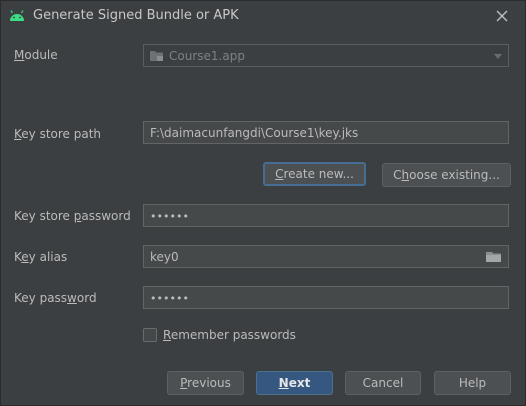 This screenshot has width=526, height=406. Describe the element at coordinates (326, 215) in the screenshot. I see `key-store-password-field: ••••••` at that location.